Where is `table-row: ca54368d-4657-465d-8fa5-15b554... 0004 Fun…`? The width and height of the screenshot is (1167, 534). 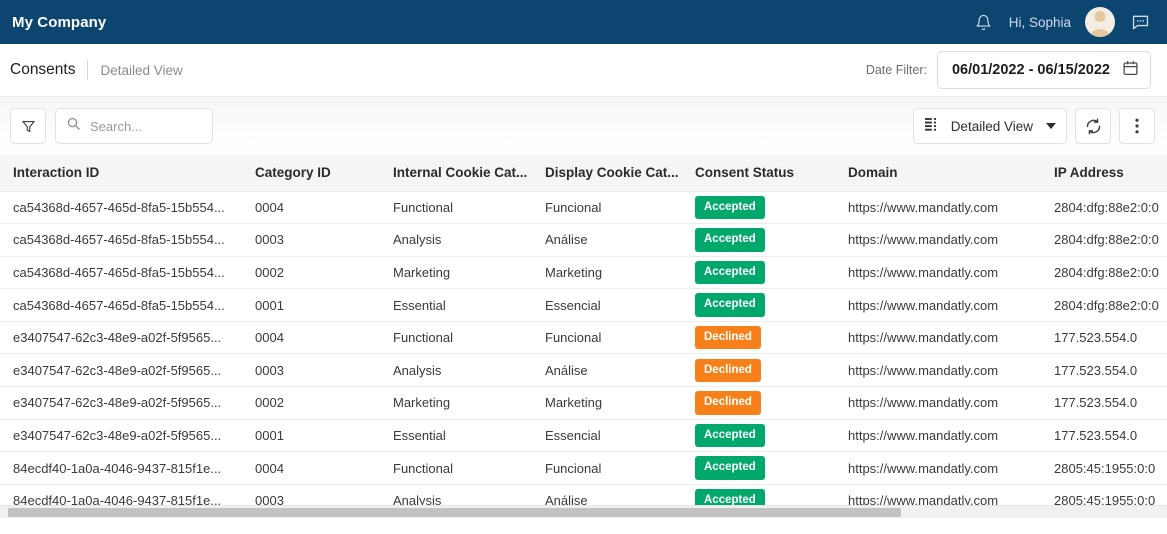 table-row: ca54368d-4657-465d-8fa5-15b554... 0004 Fun… is located at coordinates (583, 208).